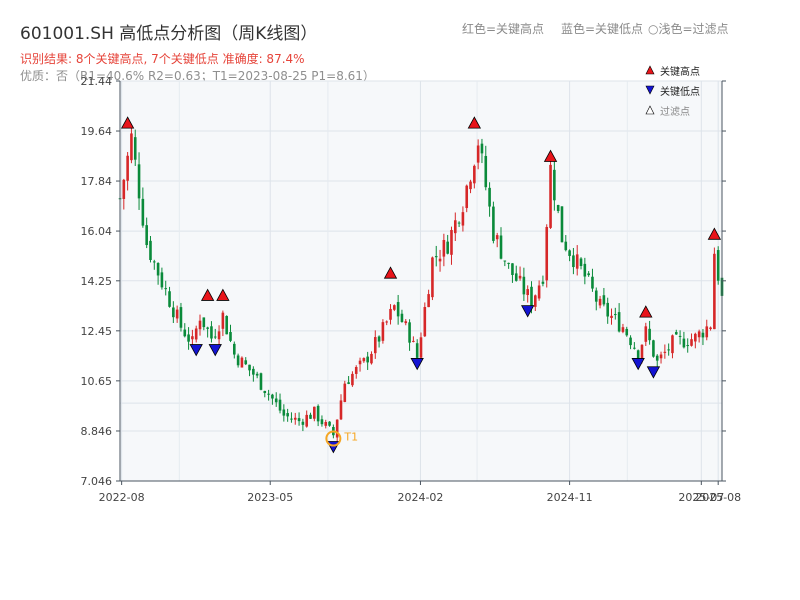 Image resolution: width=800 pixels, height=600 pixels. I want to click on y-tick-label: 14.25, so click(97, 281).